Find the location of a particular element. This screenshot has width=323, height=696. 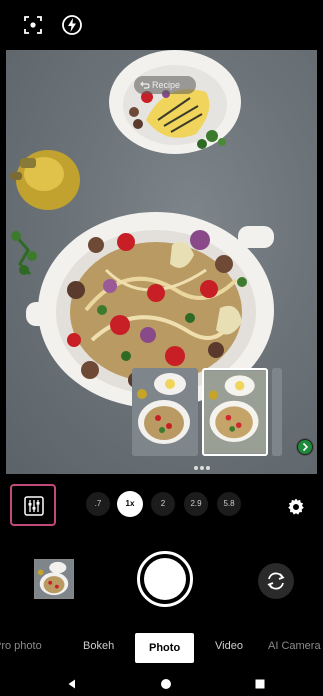

top-bar is located at coordinates (161, 25).